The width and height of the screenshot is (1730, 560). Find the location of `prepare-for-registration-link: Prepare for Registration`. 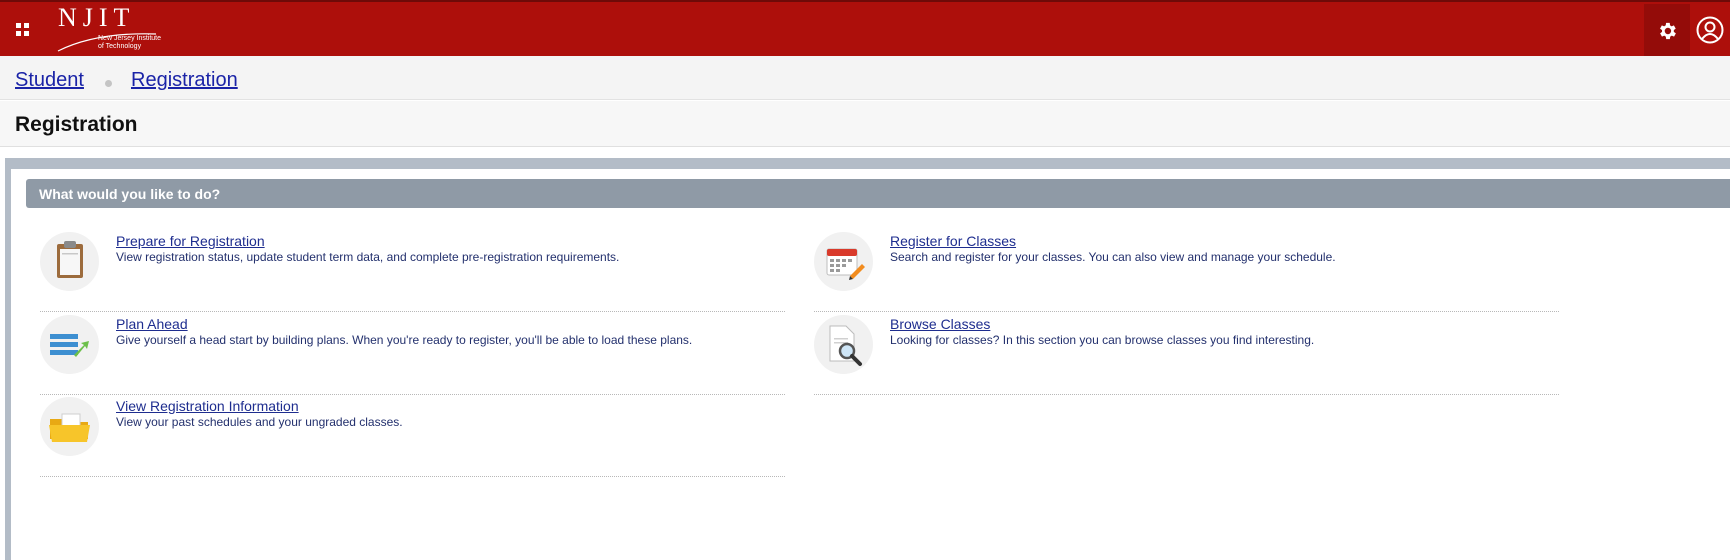

prepare-for-registration-link: Prepare for Registration is located at coordinates (190, 241).